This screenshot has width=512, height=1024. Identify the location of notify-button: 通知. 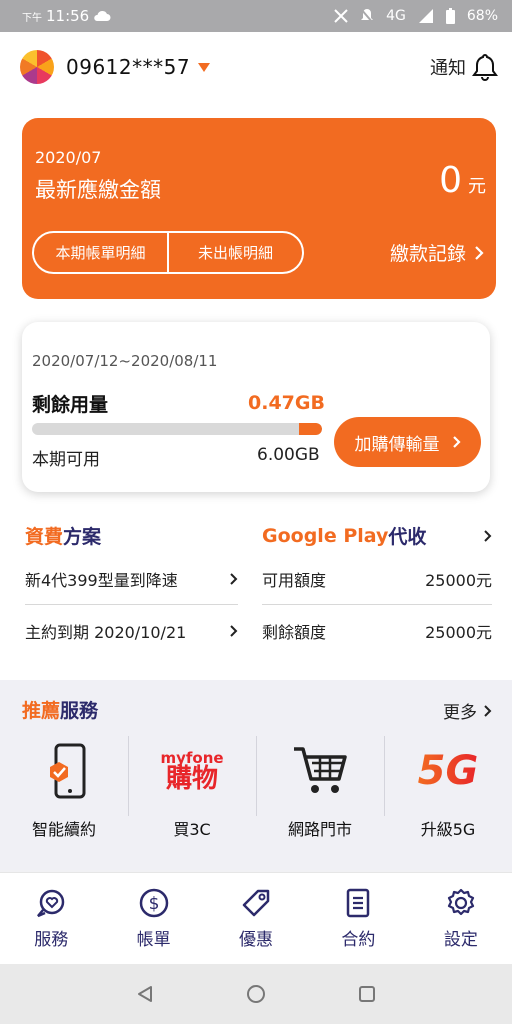
(465, 67).